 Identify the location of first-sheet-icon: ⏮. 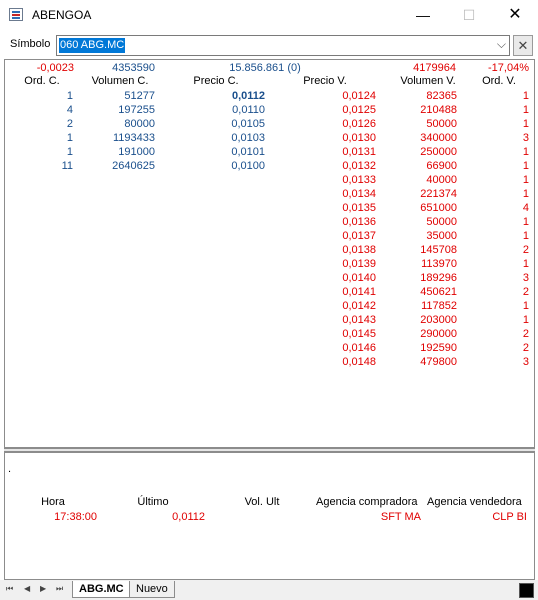
(9, 589).